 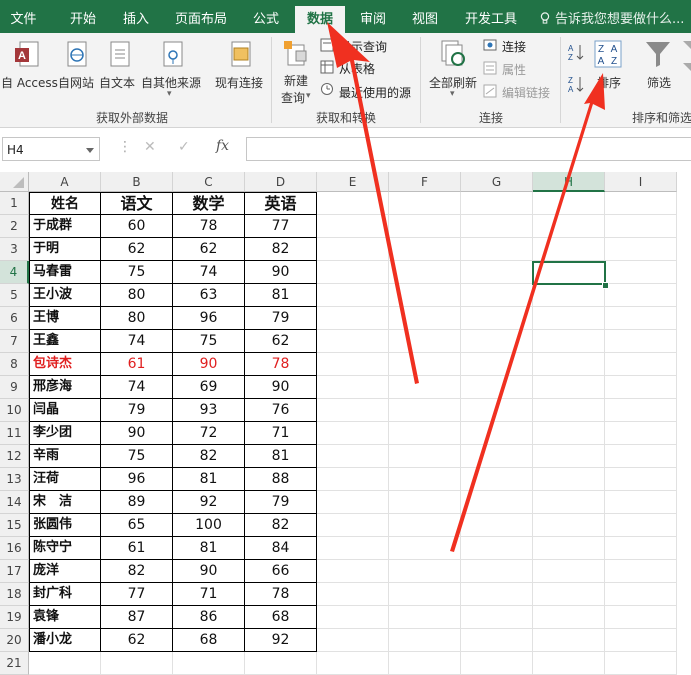 What do you see at coordinates (51, 149) in the screenshot?
I see `name-box: H4` at bounding box center [51, 149].